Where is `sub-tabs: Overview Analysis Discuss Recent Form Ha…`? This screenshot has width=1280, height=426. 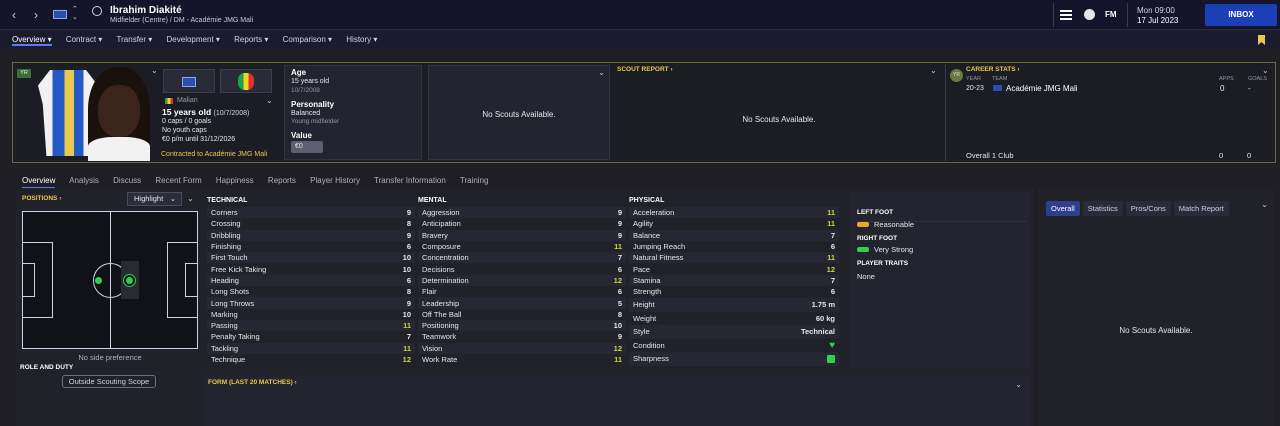 sub-tabs: Overview Analysis Discuss Recent Form Ha… is located at coordinates (261, 182).